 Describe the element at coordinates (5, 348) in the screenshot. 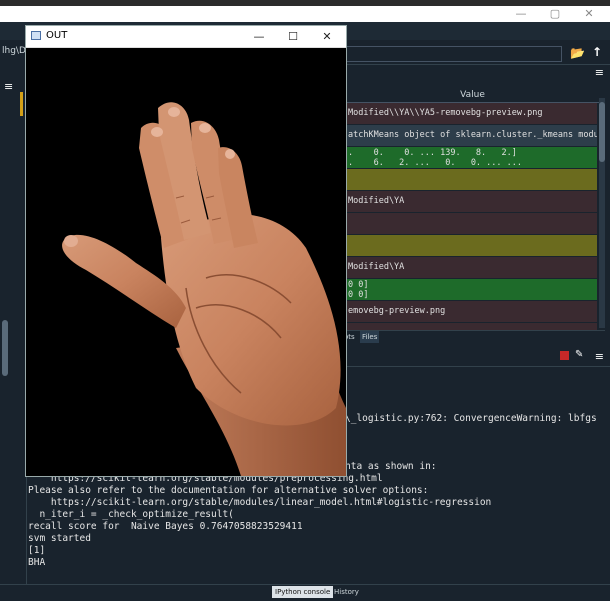

I see `left-scroll-handle` at that location.